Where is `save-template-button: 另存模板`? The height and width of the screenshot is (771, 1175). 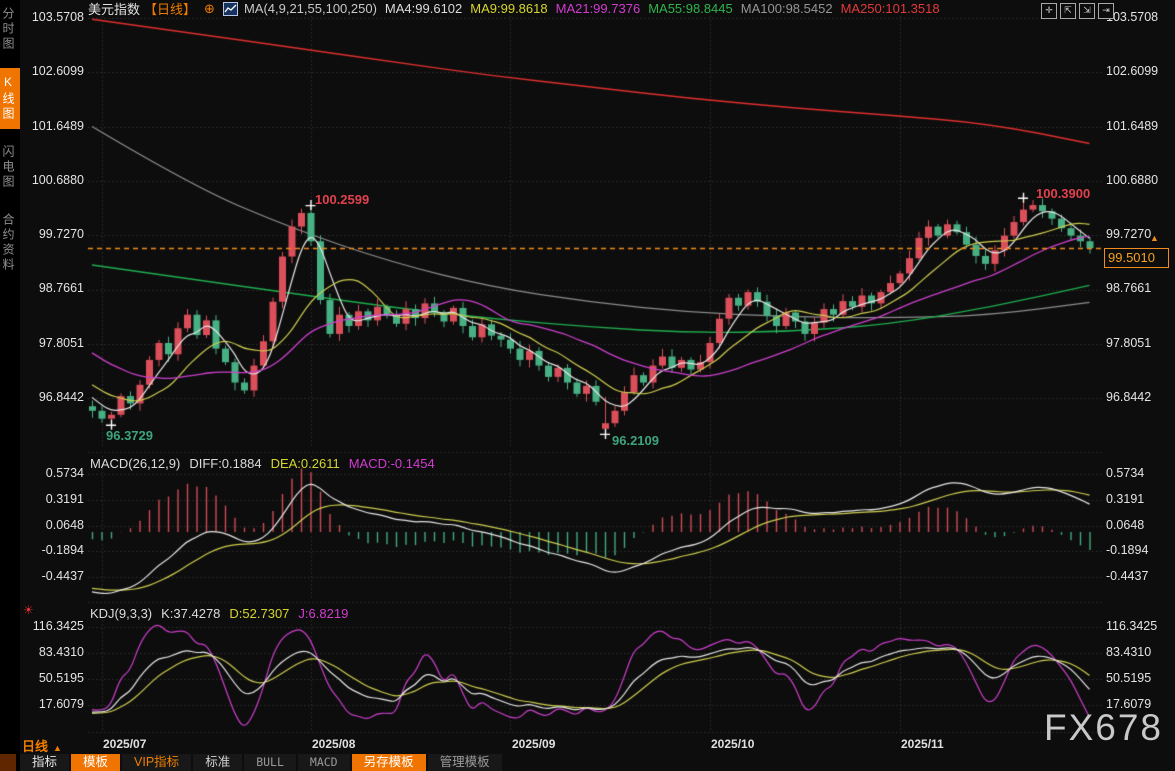
save-template-button: 另存模板 is located at coordinates (388, 762).